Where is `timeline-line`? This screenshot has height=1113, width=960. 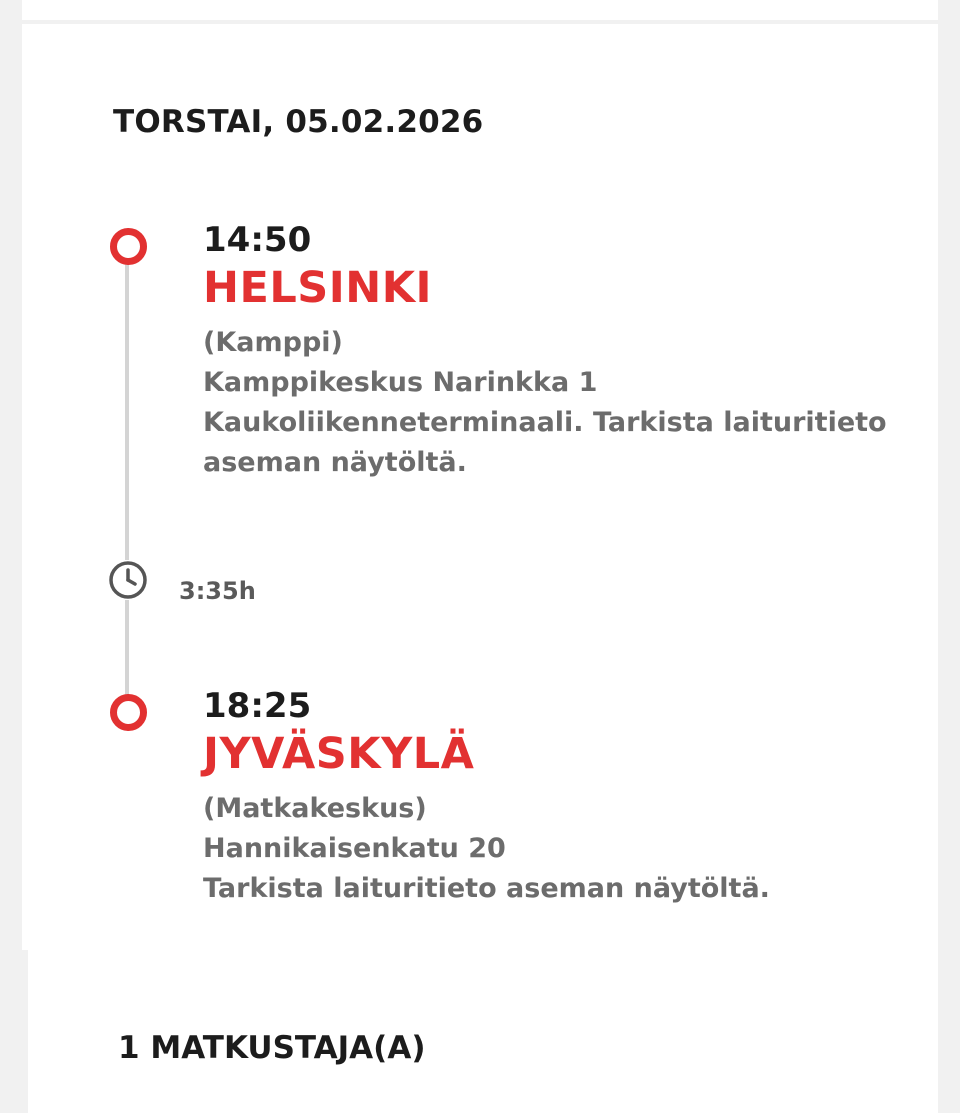
timeline-line is located at coordinates (127, 480).